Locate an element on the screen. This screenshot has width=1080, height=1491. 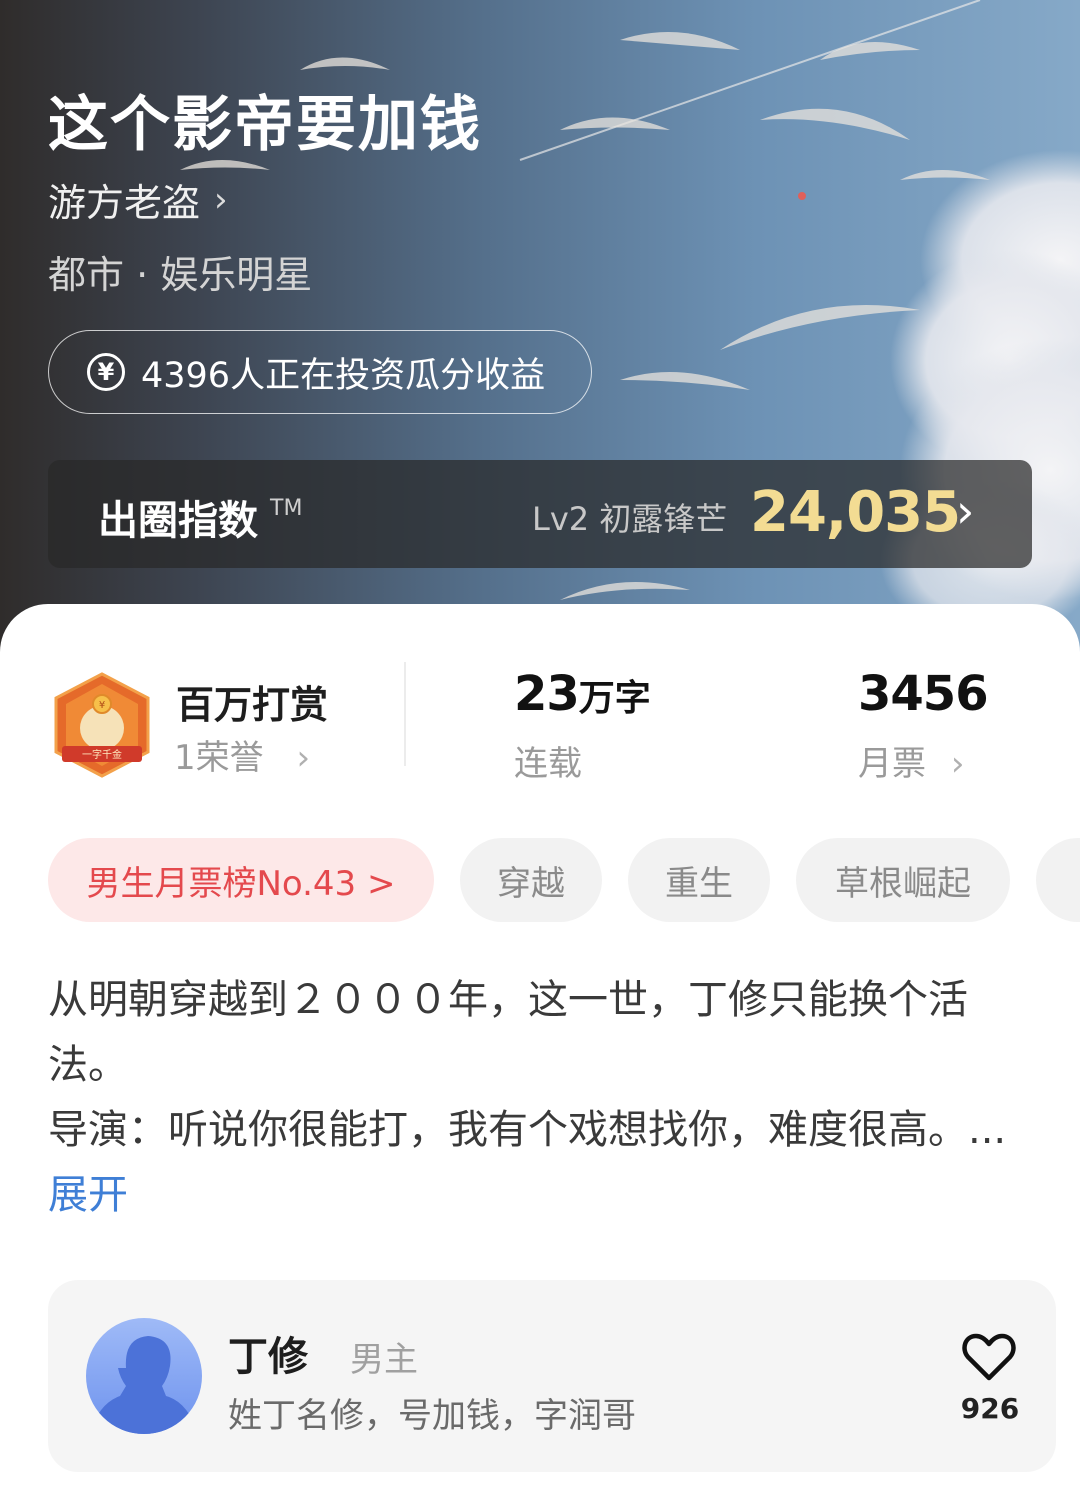
honor-link: 1荣誉 › is located at coordinates (242, 754).